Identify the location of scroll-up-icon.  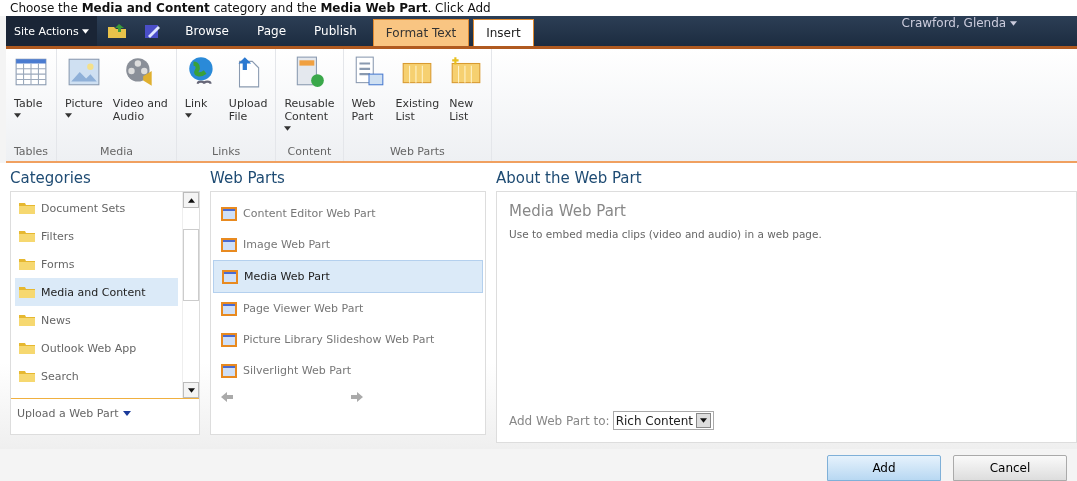
(191, 200).